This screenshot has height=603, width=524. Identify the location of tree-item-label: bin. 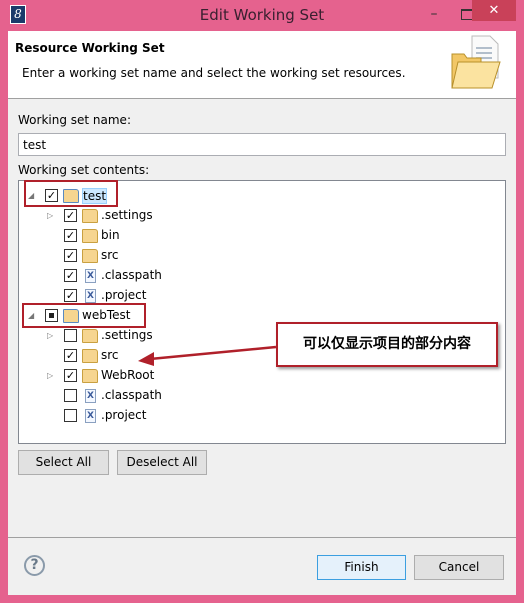
(110, 235).